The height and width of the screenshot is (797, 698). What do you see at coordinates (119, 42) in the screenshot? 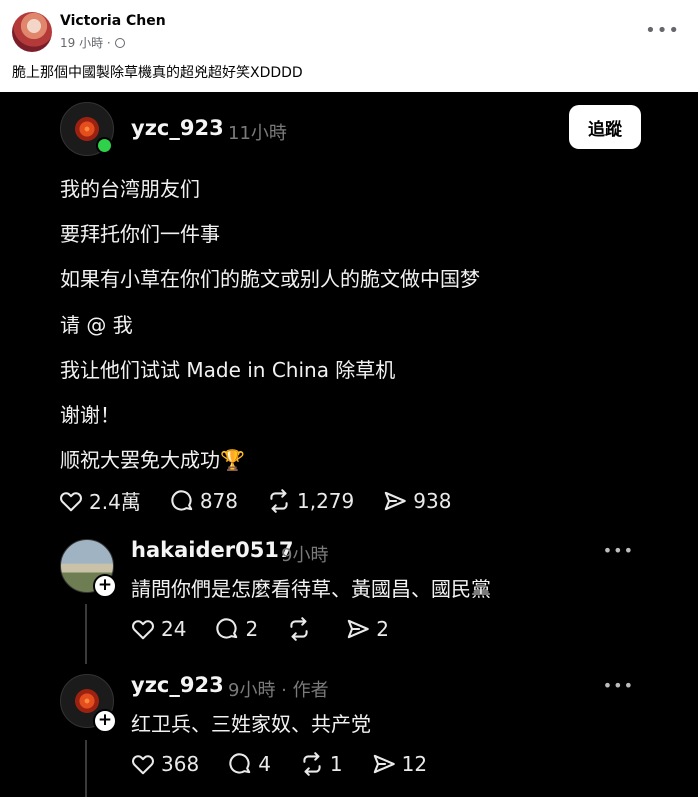
I see `globe-icon` at bounding box center [119, 42].